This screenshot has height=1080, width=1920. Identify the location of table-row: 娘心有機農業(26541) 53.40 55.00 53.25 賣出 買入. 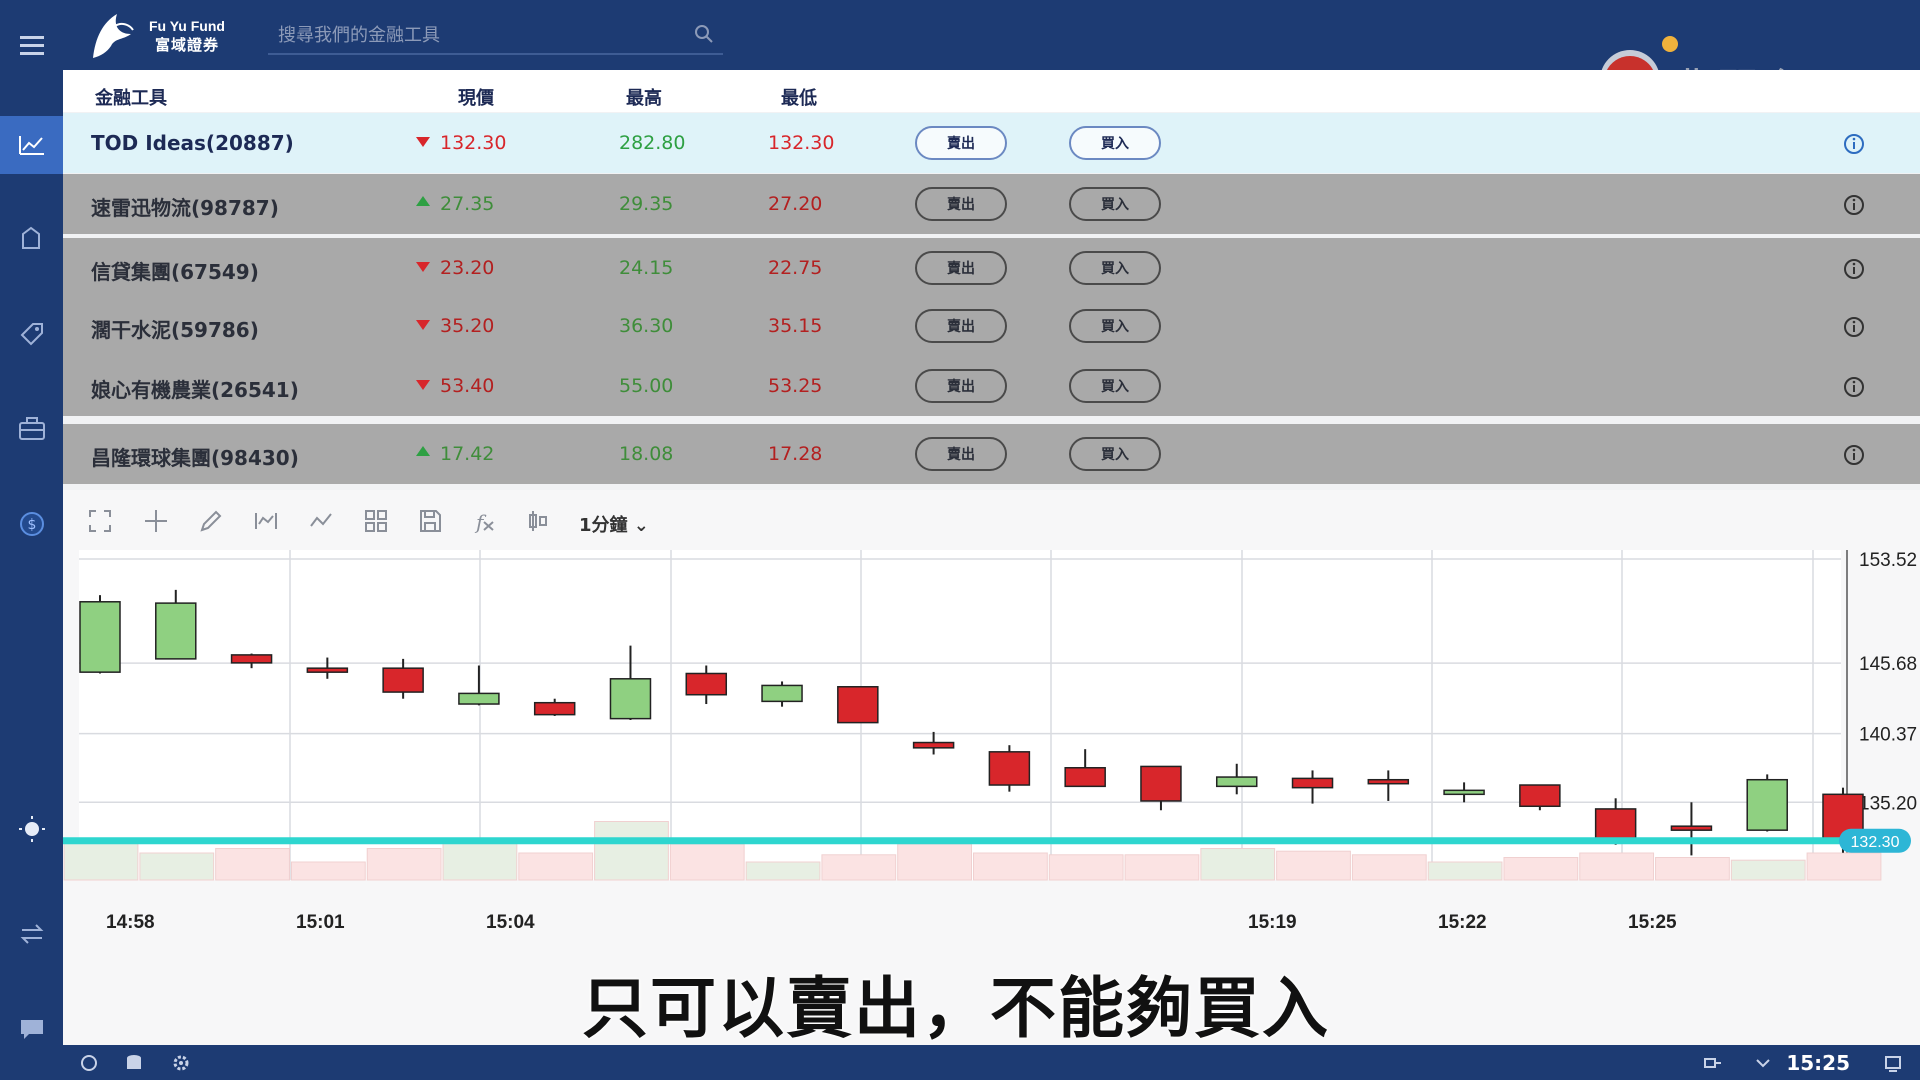
(991, 386).